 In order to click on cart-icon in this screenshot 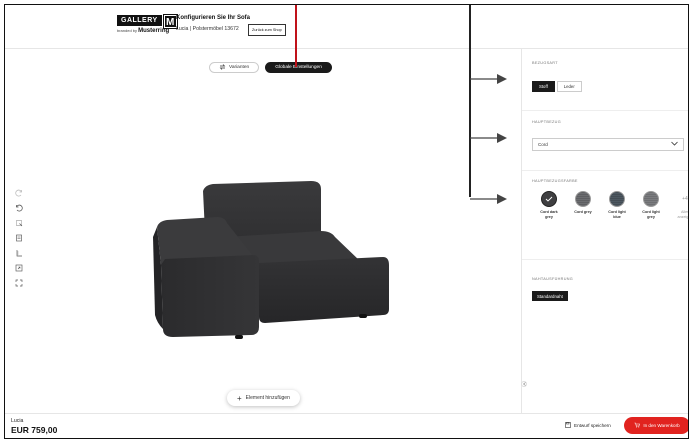, I will do `click(637, 425)`.